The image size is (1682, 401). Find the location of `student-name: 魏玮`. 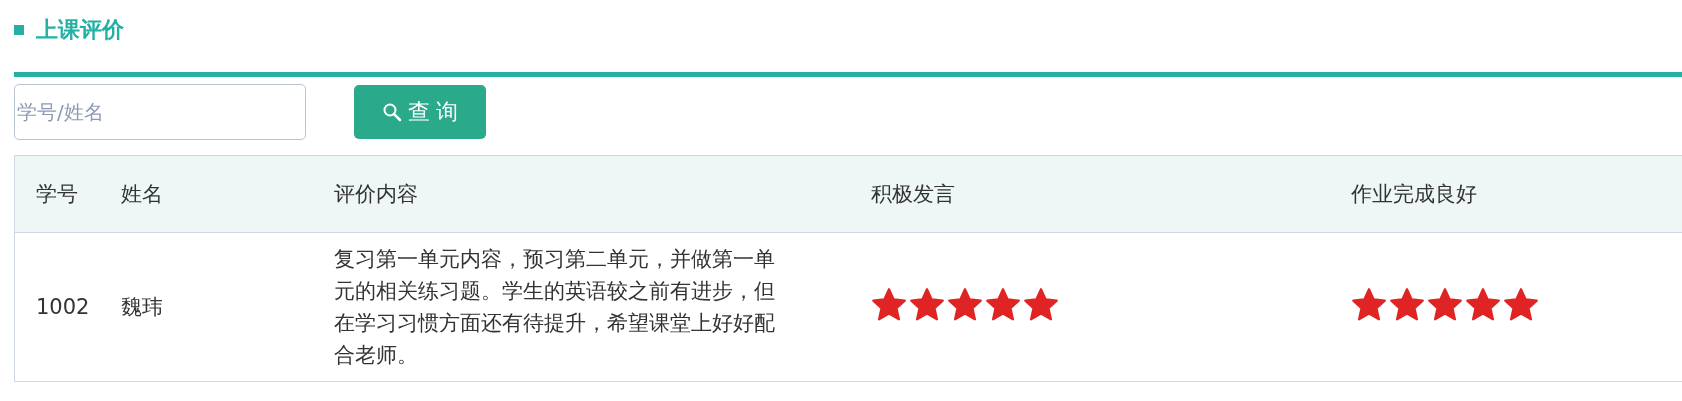

student-name: 魏玮 is located at coordinates (141, 307).